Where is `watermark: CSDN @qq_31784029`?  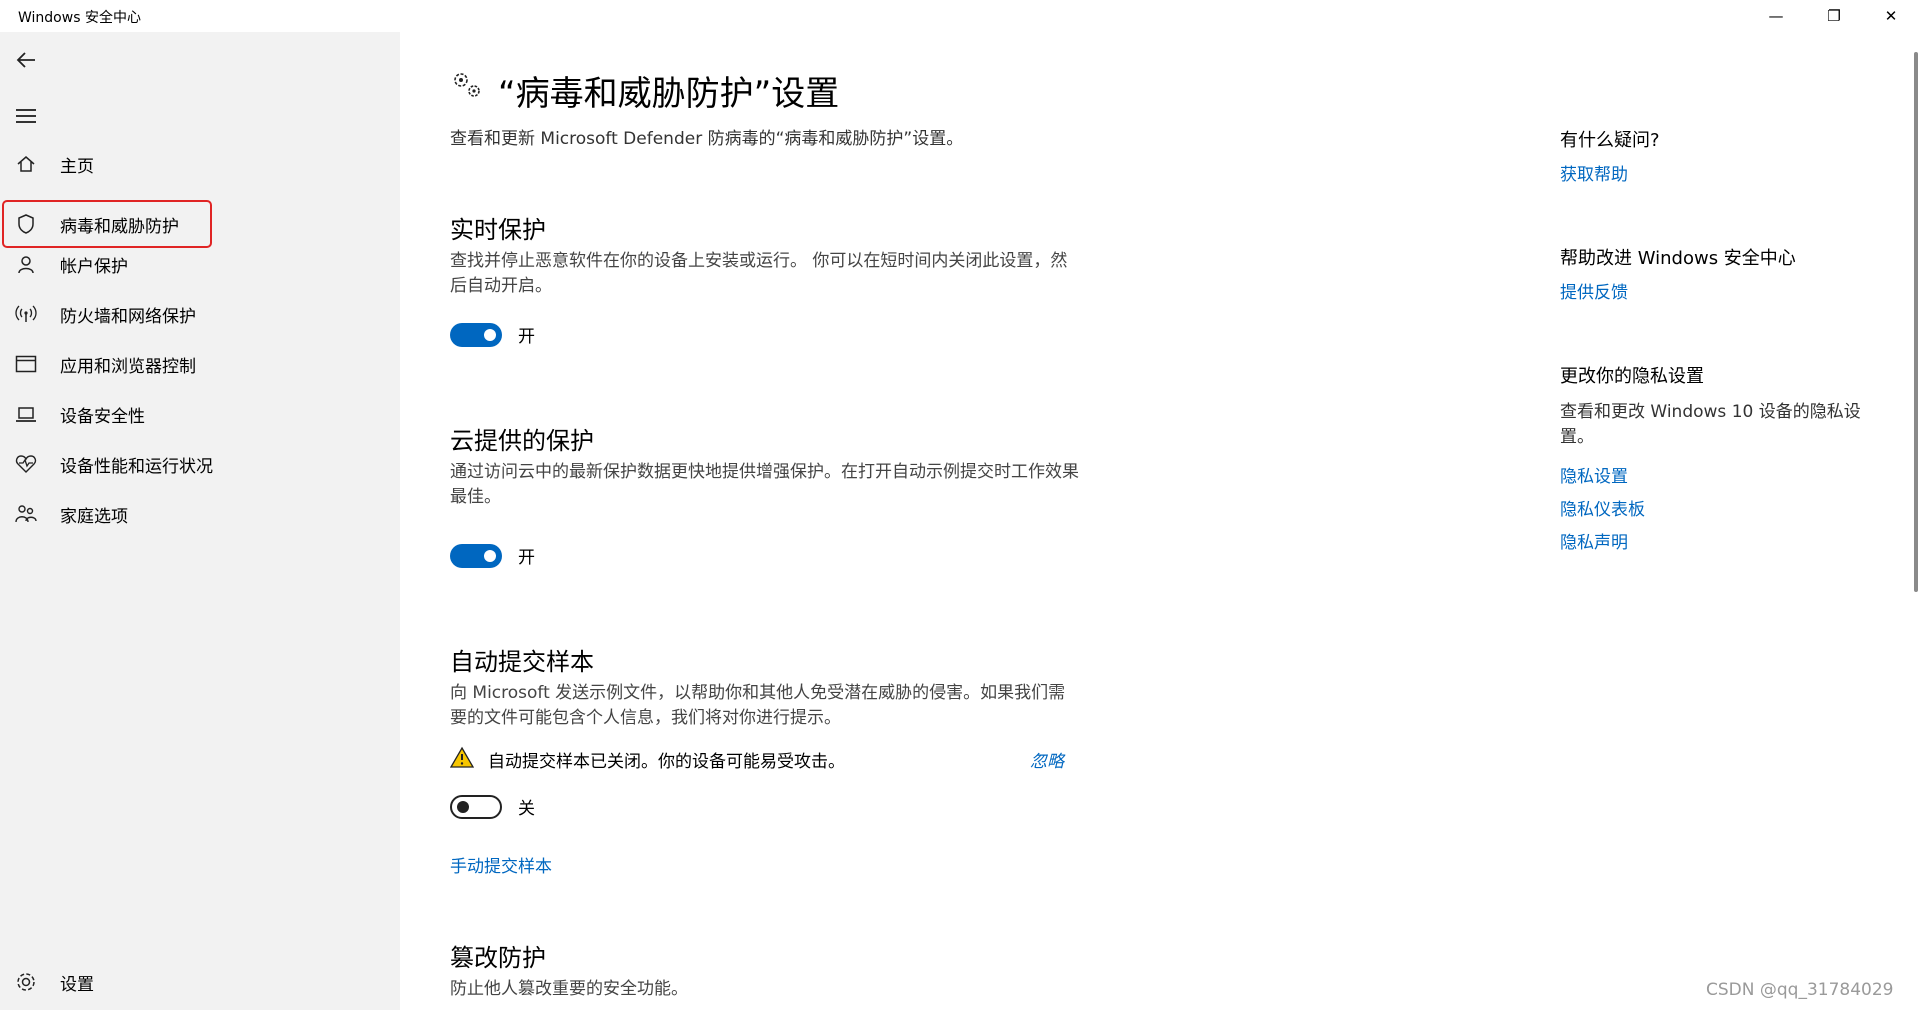 watermark: CSDN @qq_31784029 is located at coordinates (1800, 990).